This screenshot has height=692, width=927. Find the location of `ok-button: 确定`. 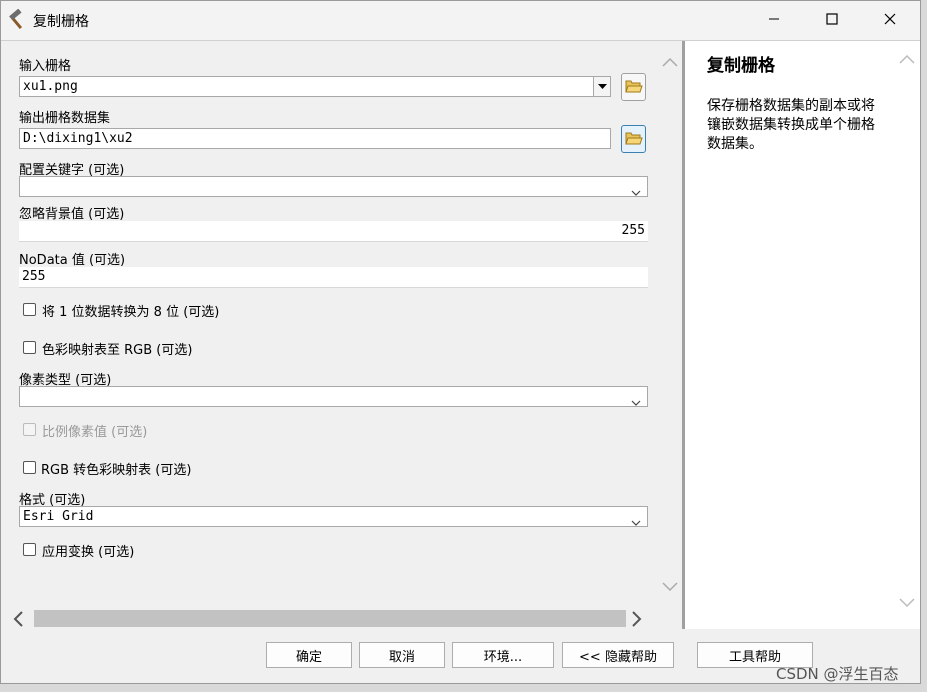

ok-button: 确定 is located at coordinates (309, 655).